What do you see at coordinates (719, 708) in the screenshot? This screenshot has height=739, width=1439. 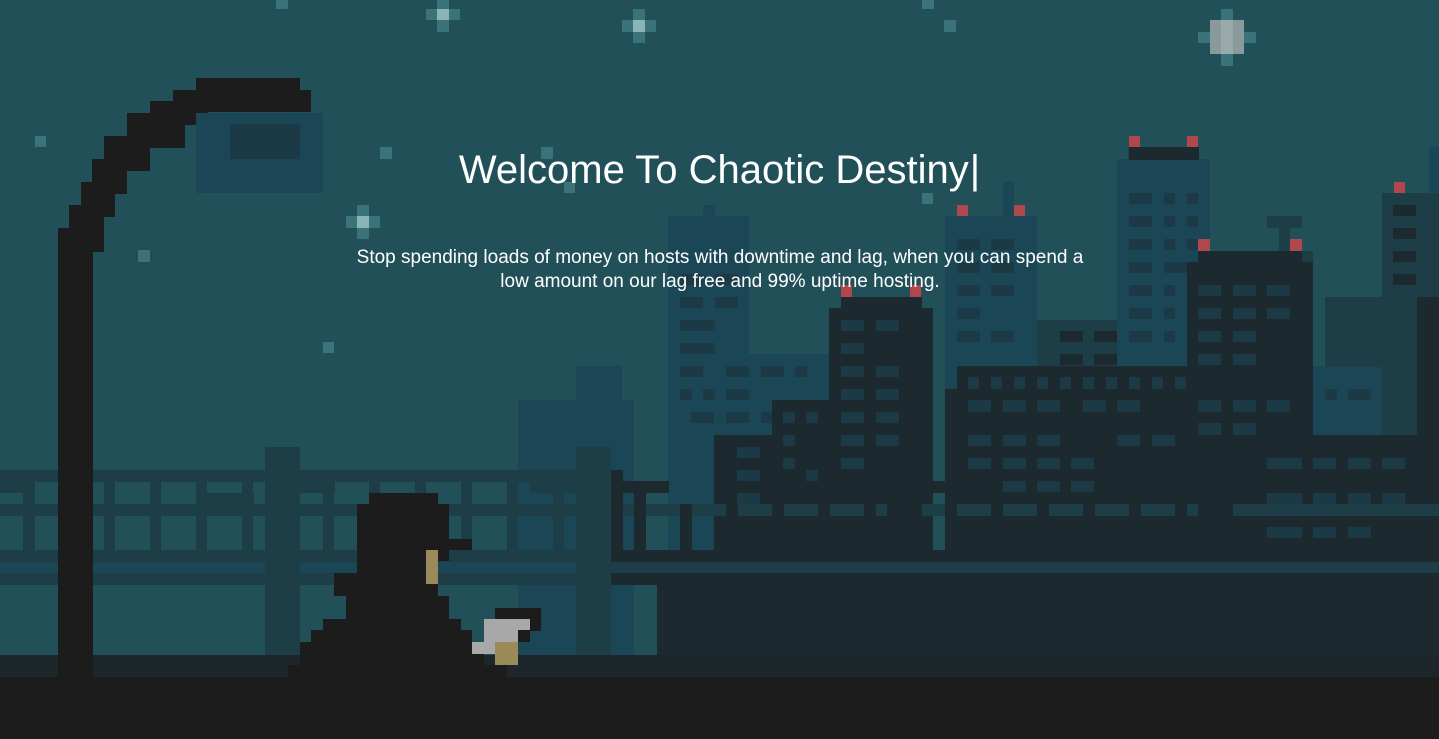 I see `road` at bounding box center [719, 708].